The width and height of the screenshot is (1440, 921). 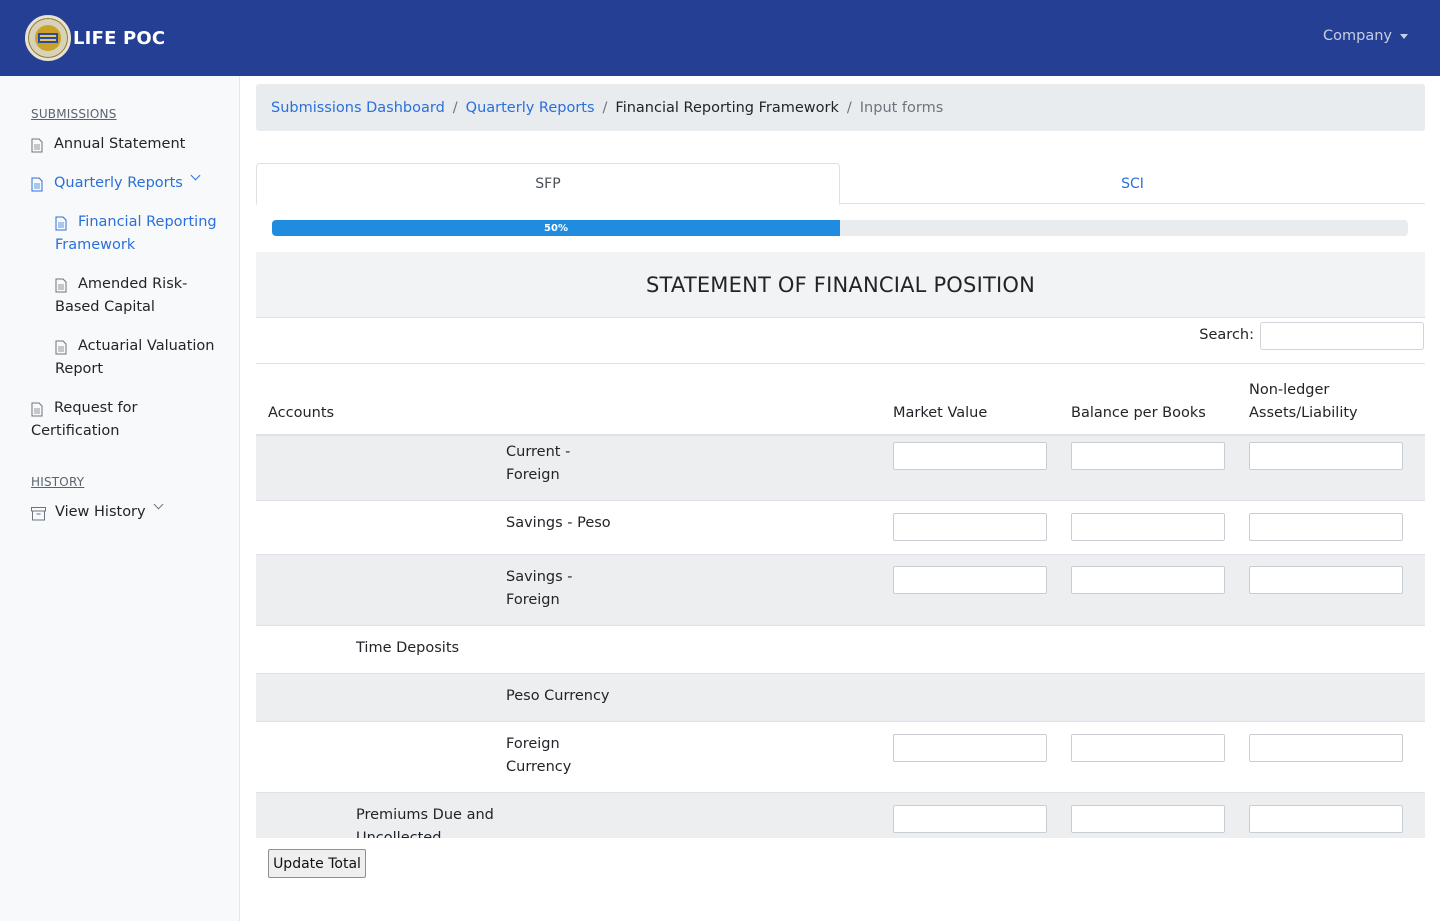 I want to click on tab-sfp: SFP, so click(x=548, y=184).